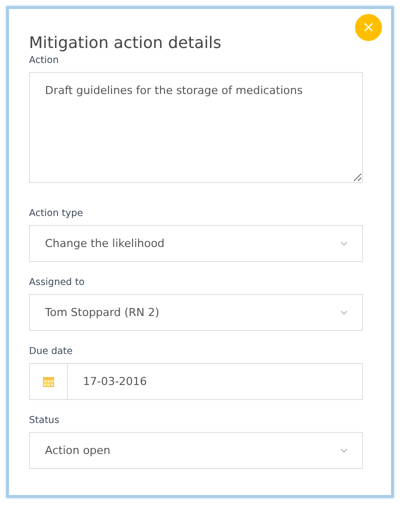  What do you see at coordinates (196, 312) in the screenshot?
I see `dropdown-field: Tom Stoppard (RN 2)` at bounding box center [196, 312].